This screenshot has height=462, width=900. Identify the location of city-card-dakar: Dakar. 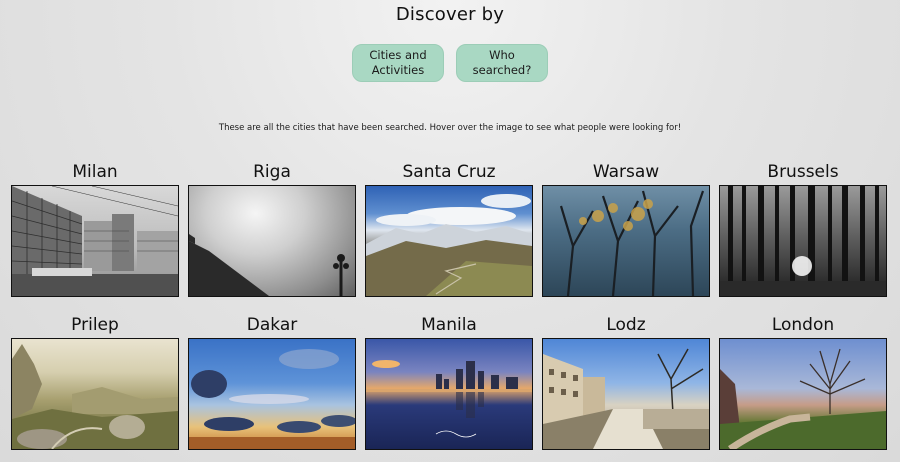
(272, 381).